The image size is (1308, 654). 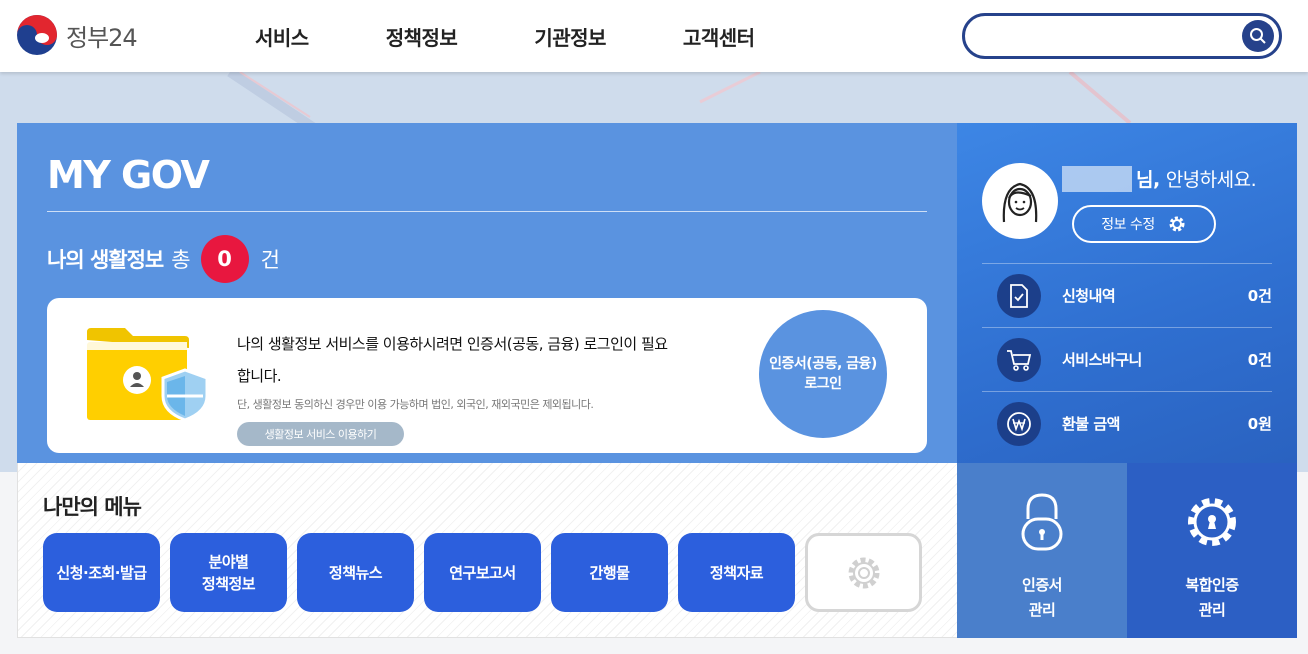 What do you see at coordinates (1089, 296) in the screenshot?
I see `stat-label-applications: 신청내역` at bounding box center [1089, 296].